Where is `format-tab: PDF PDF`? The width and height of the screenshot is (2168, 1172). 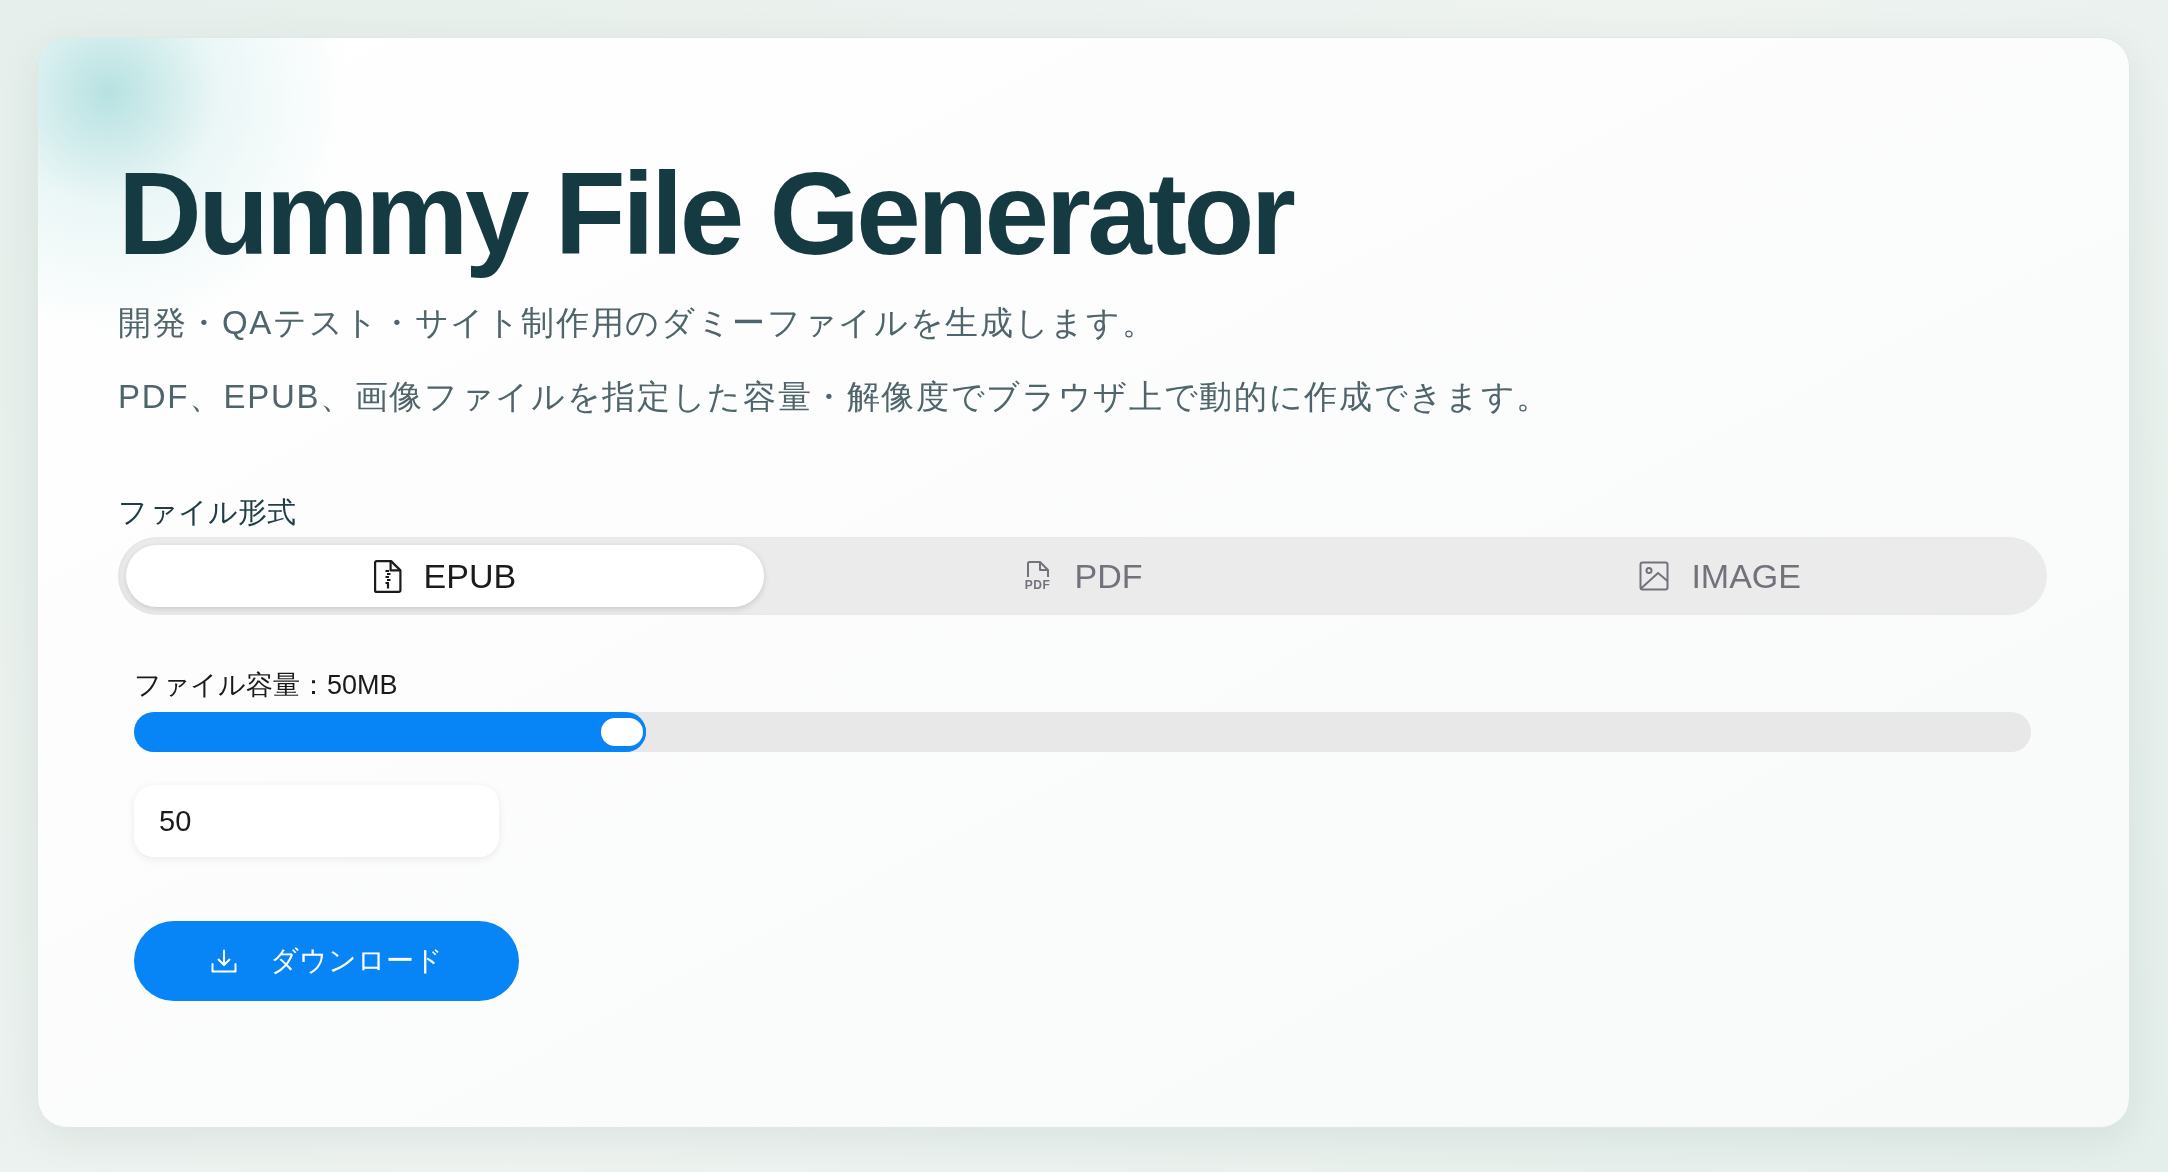 format-tab: PDF PDF is located at coordinates (1082, 576).